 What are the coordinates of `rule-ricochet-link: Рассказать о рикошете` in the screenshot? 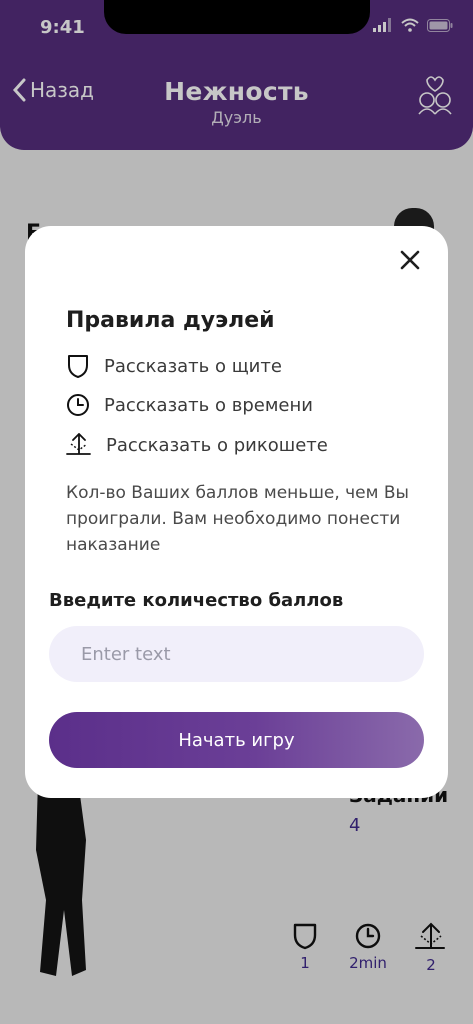 It's located at (197, 445).